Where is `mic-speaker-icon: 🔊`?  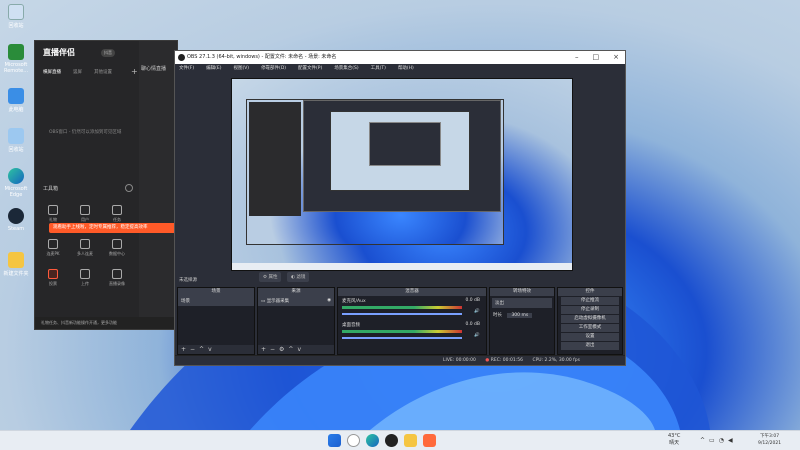
mic-speaker-icon: 🔊 is located at coordinates (477, 311).